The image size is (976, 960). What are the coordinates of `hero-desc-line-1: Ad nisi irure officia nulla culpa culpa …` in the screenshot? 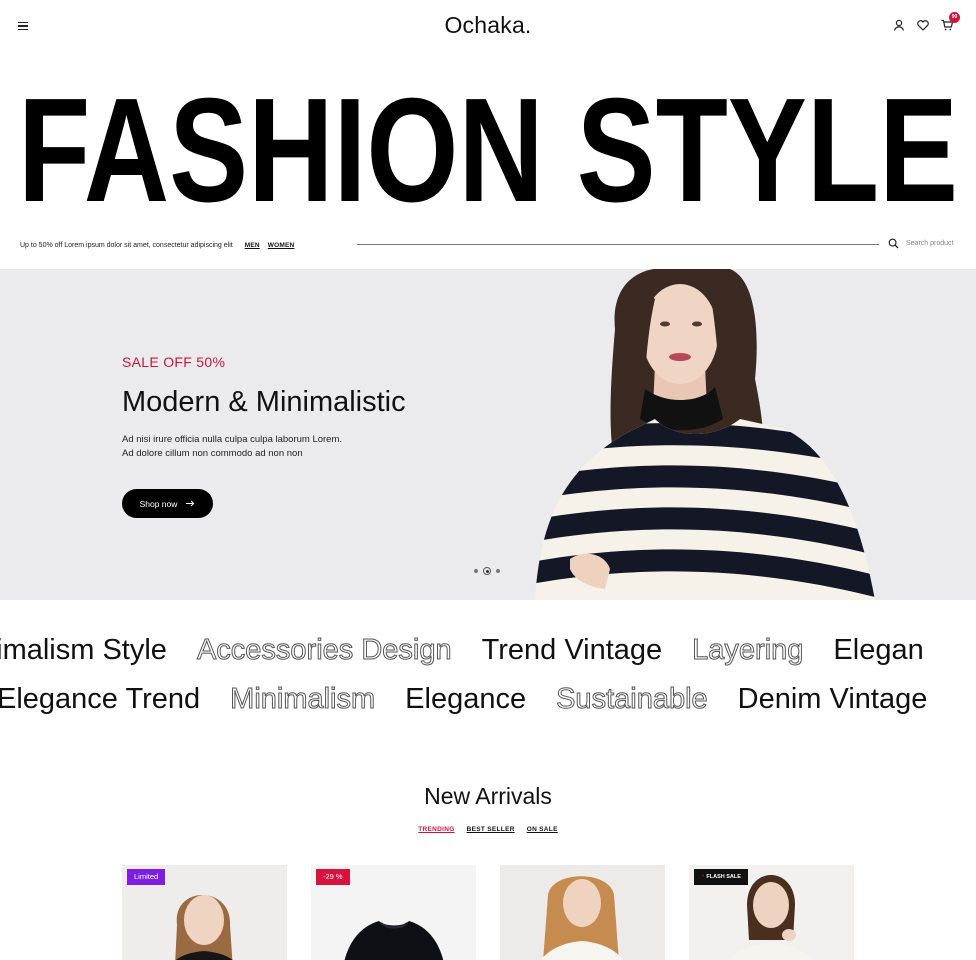 It's located at (232, 439).